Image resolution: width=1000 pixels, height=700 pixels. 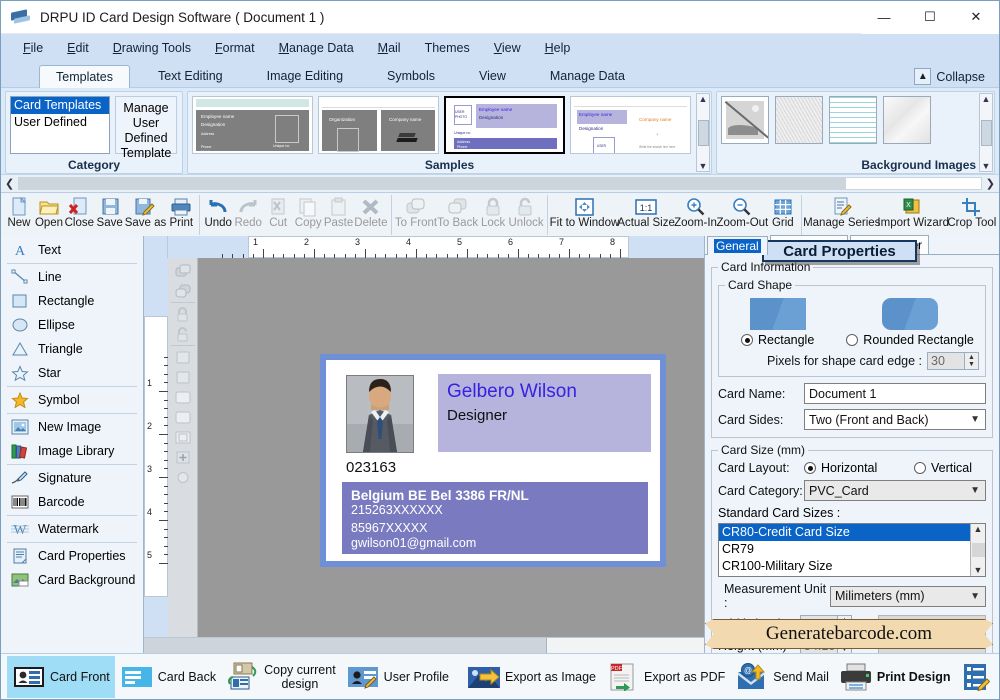 I want to click on ribbon-scroll-track, so click(x=500, y=183).